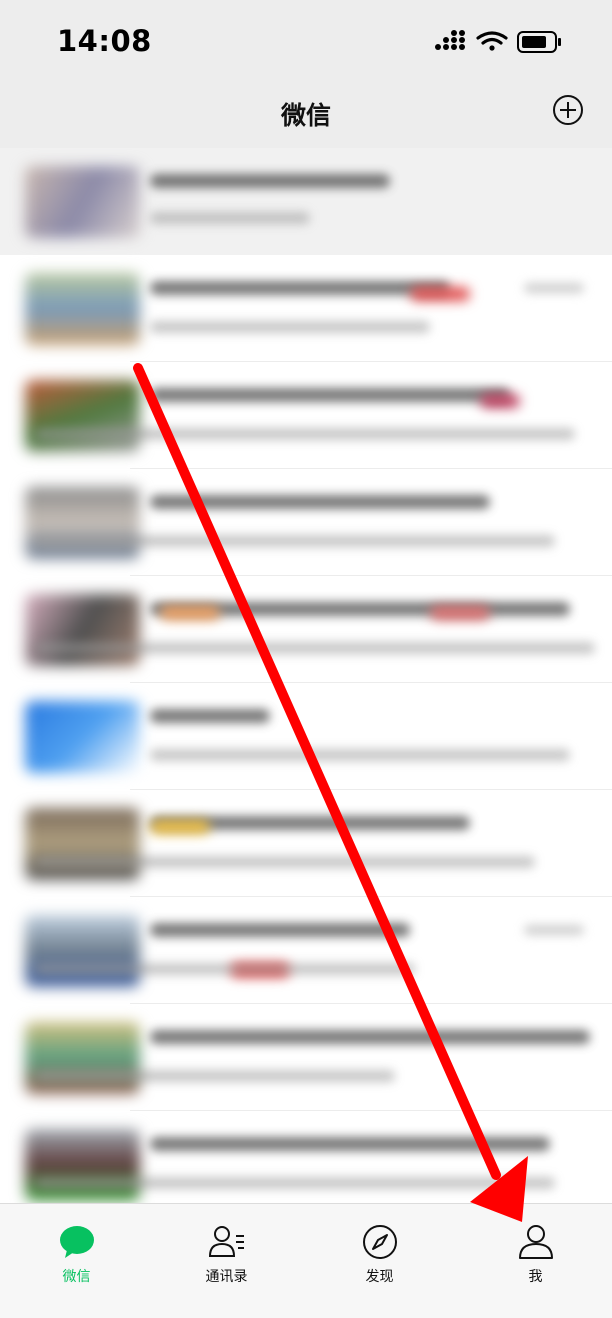  Describe the element at coordinates (226, 1277) in the screenshot. I see `tab-label: 通讯录` at that location.